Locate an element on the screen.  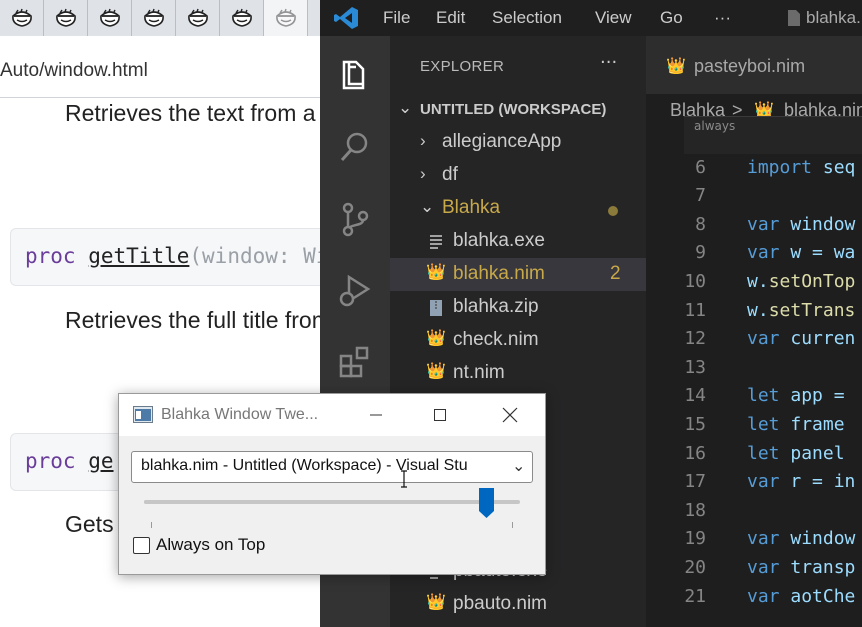
opacity-slider-track is located at coordinates (332, 502).